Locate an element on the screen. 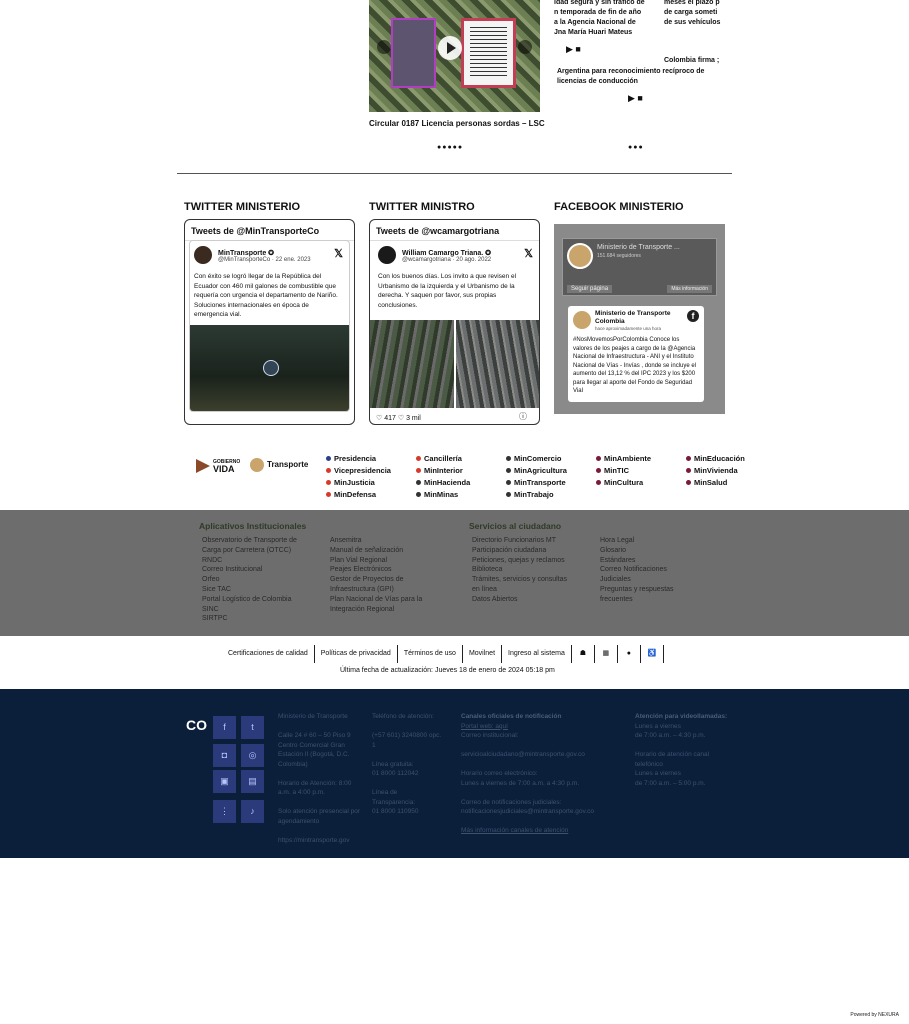 The width and height of the screenshot is (909, 1024). page-logo is located at coordinates (580, 256).